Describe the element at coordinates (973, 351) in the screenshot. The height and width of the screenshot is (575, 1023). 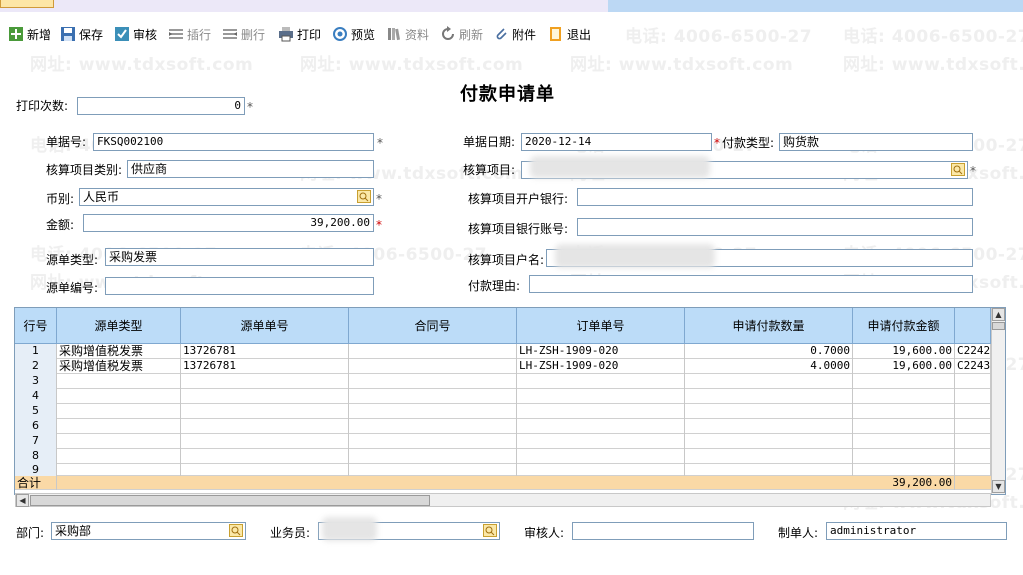
I see `cell-extra: C22425` at that location.